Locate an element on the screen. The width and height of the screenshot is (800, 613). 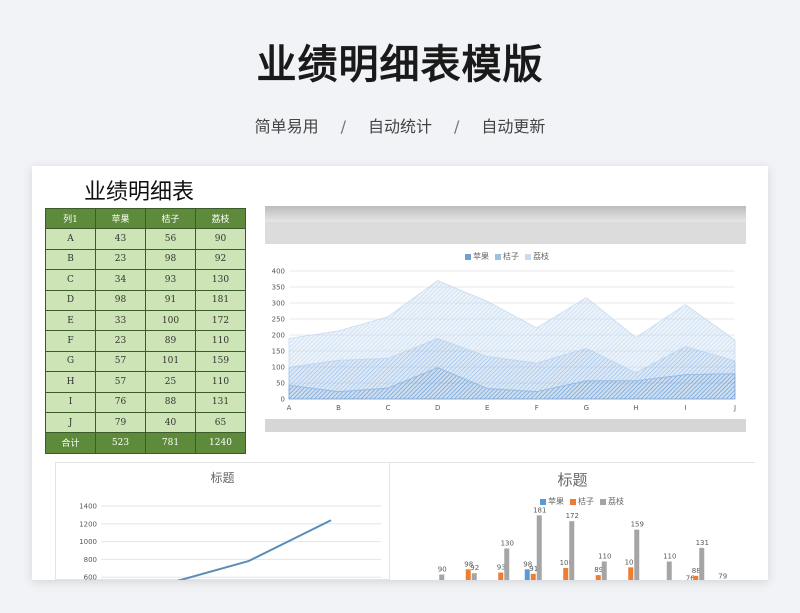
table-cell: 93 is located at coordinates (170, 280).